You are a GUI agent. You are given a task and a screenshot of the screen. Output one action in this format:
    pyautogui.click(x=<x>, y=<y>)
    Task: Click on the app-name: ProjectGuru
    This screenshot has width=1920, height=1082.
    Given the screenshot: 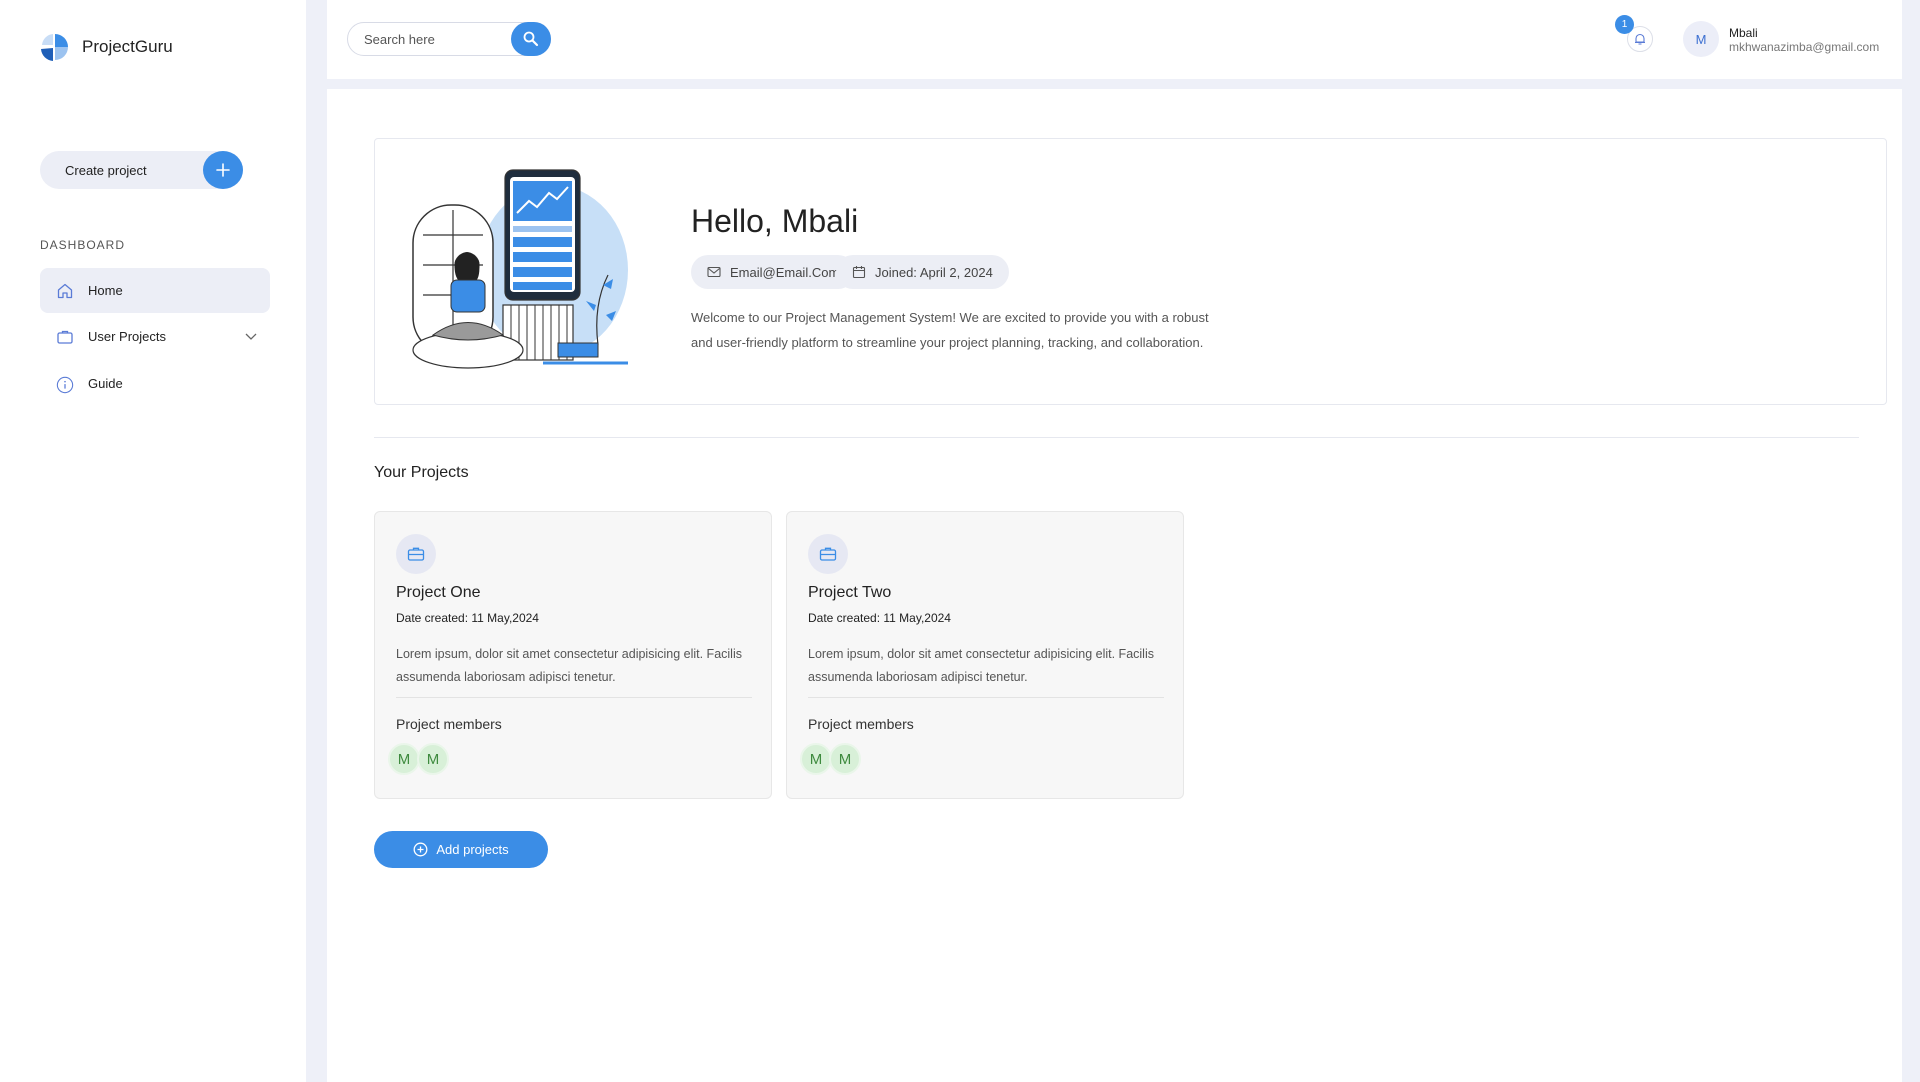 What is the action you would take?
    pyautogui.click(x=127, y=46)
    